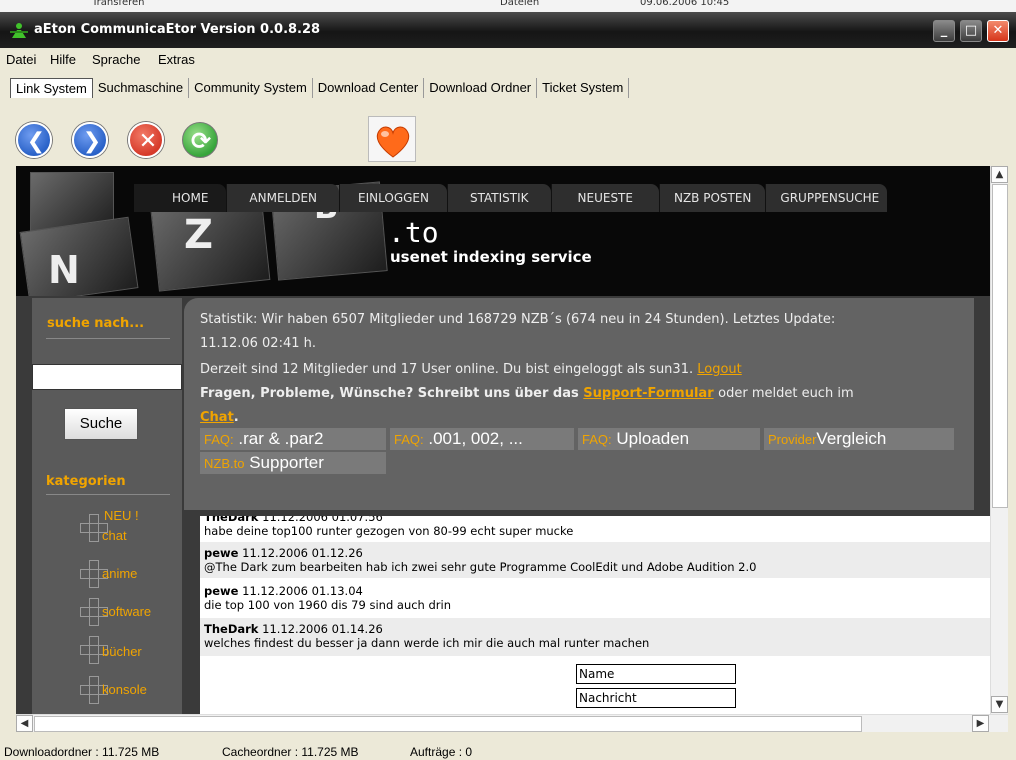  Describe the element at coordinates (101, 424) in the screenshot. I see `search-button: Suche` at that location.